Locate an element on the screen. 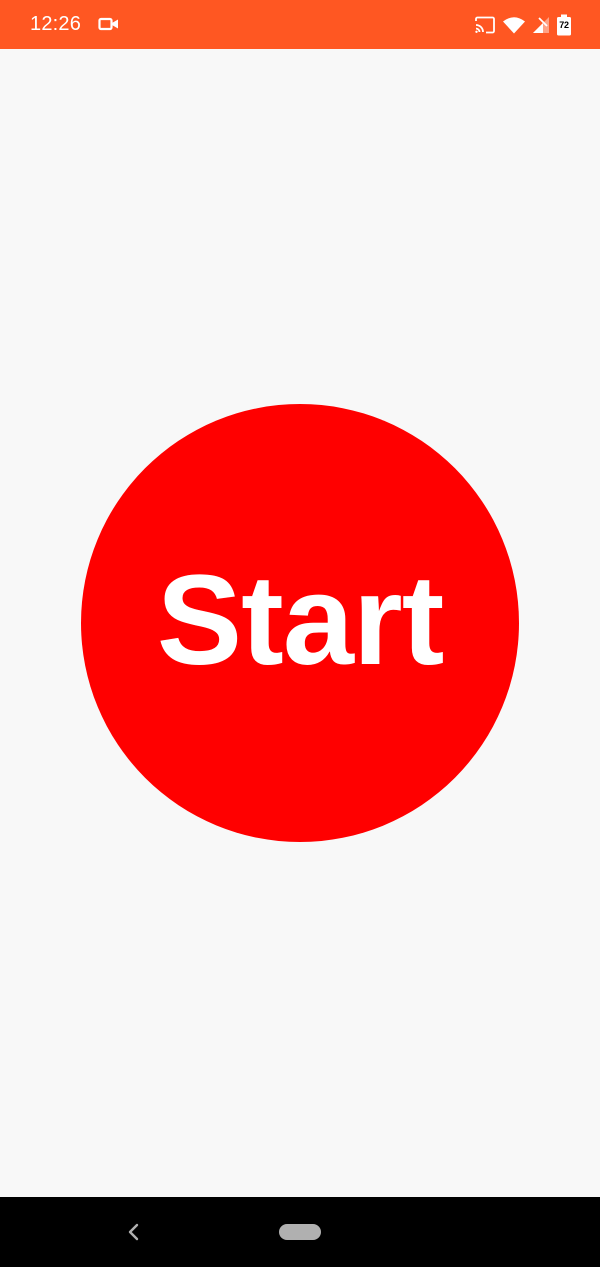 The height and width of the screenshot is (1267, 600). navigation-bar is located at coordinates (300, 1232).